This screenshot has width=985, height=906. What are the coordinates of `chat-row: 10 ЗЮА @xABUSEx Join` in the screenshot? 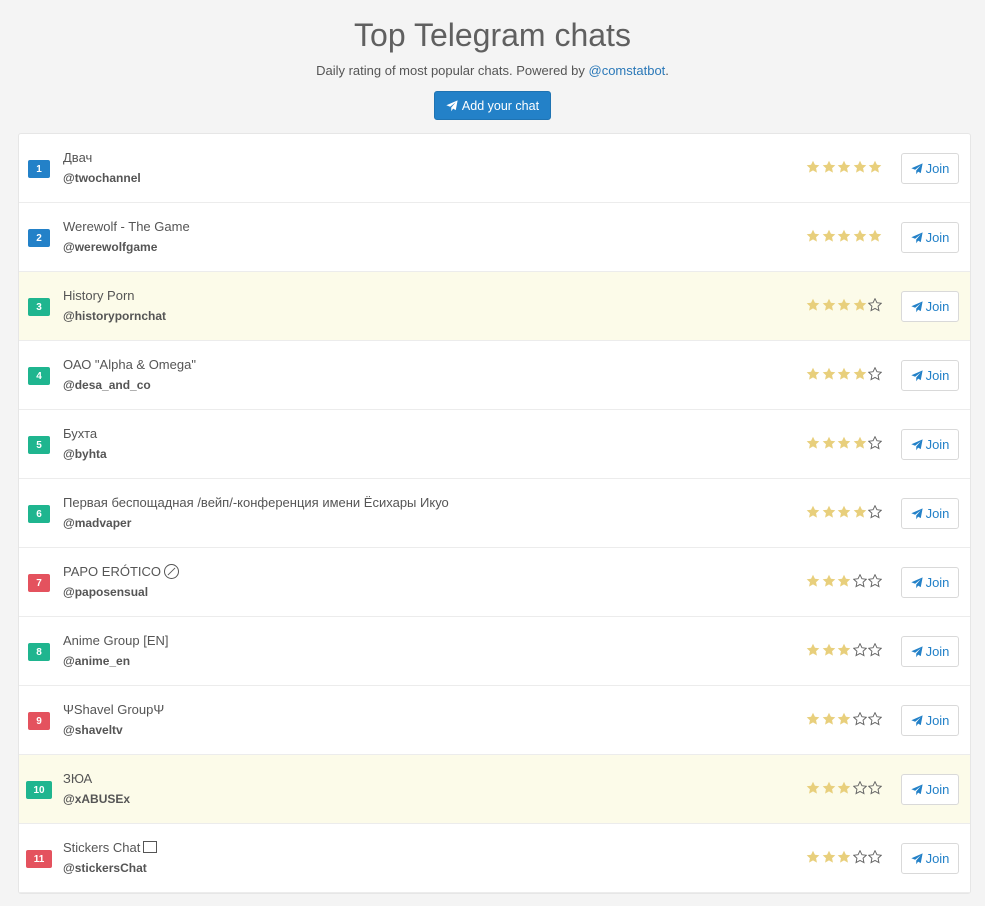 It's located at (494, 789).